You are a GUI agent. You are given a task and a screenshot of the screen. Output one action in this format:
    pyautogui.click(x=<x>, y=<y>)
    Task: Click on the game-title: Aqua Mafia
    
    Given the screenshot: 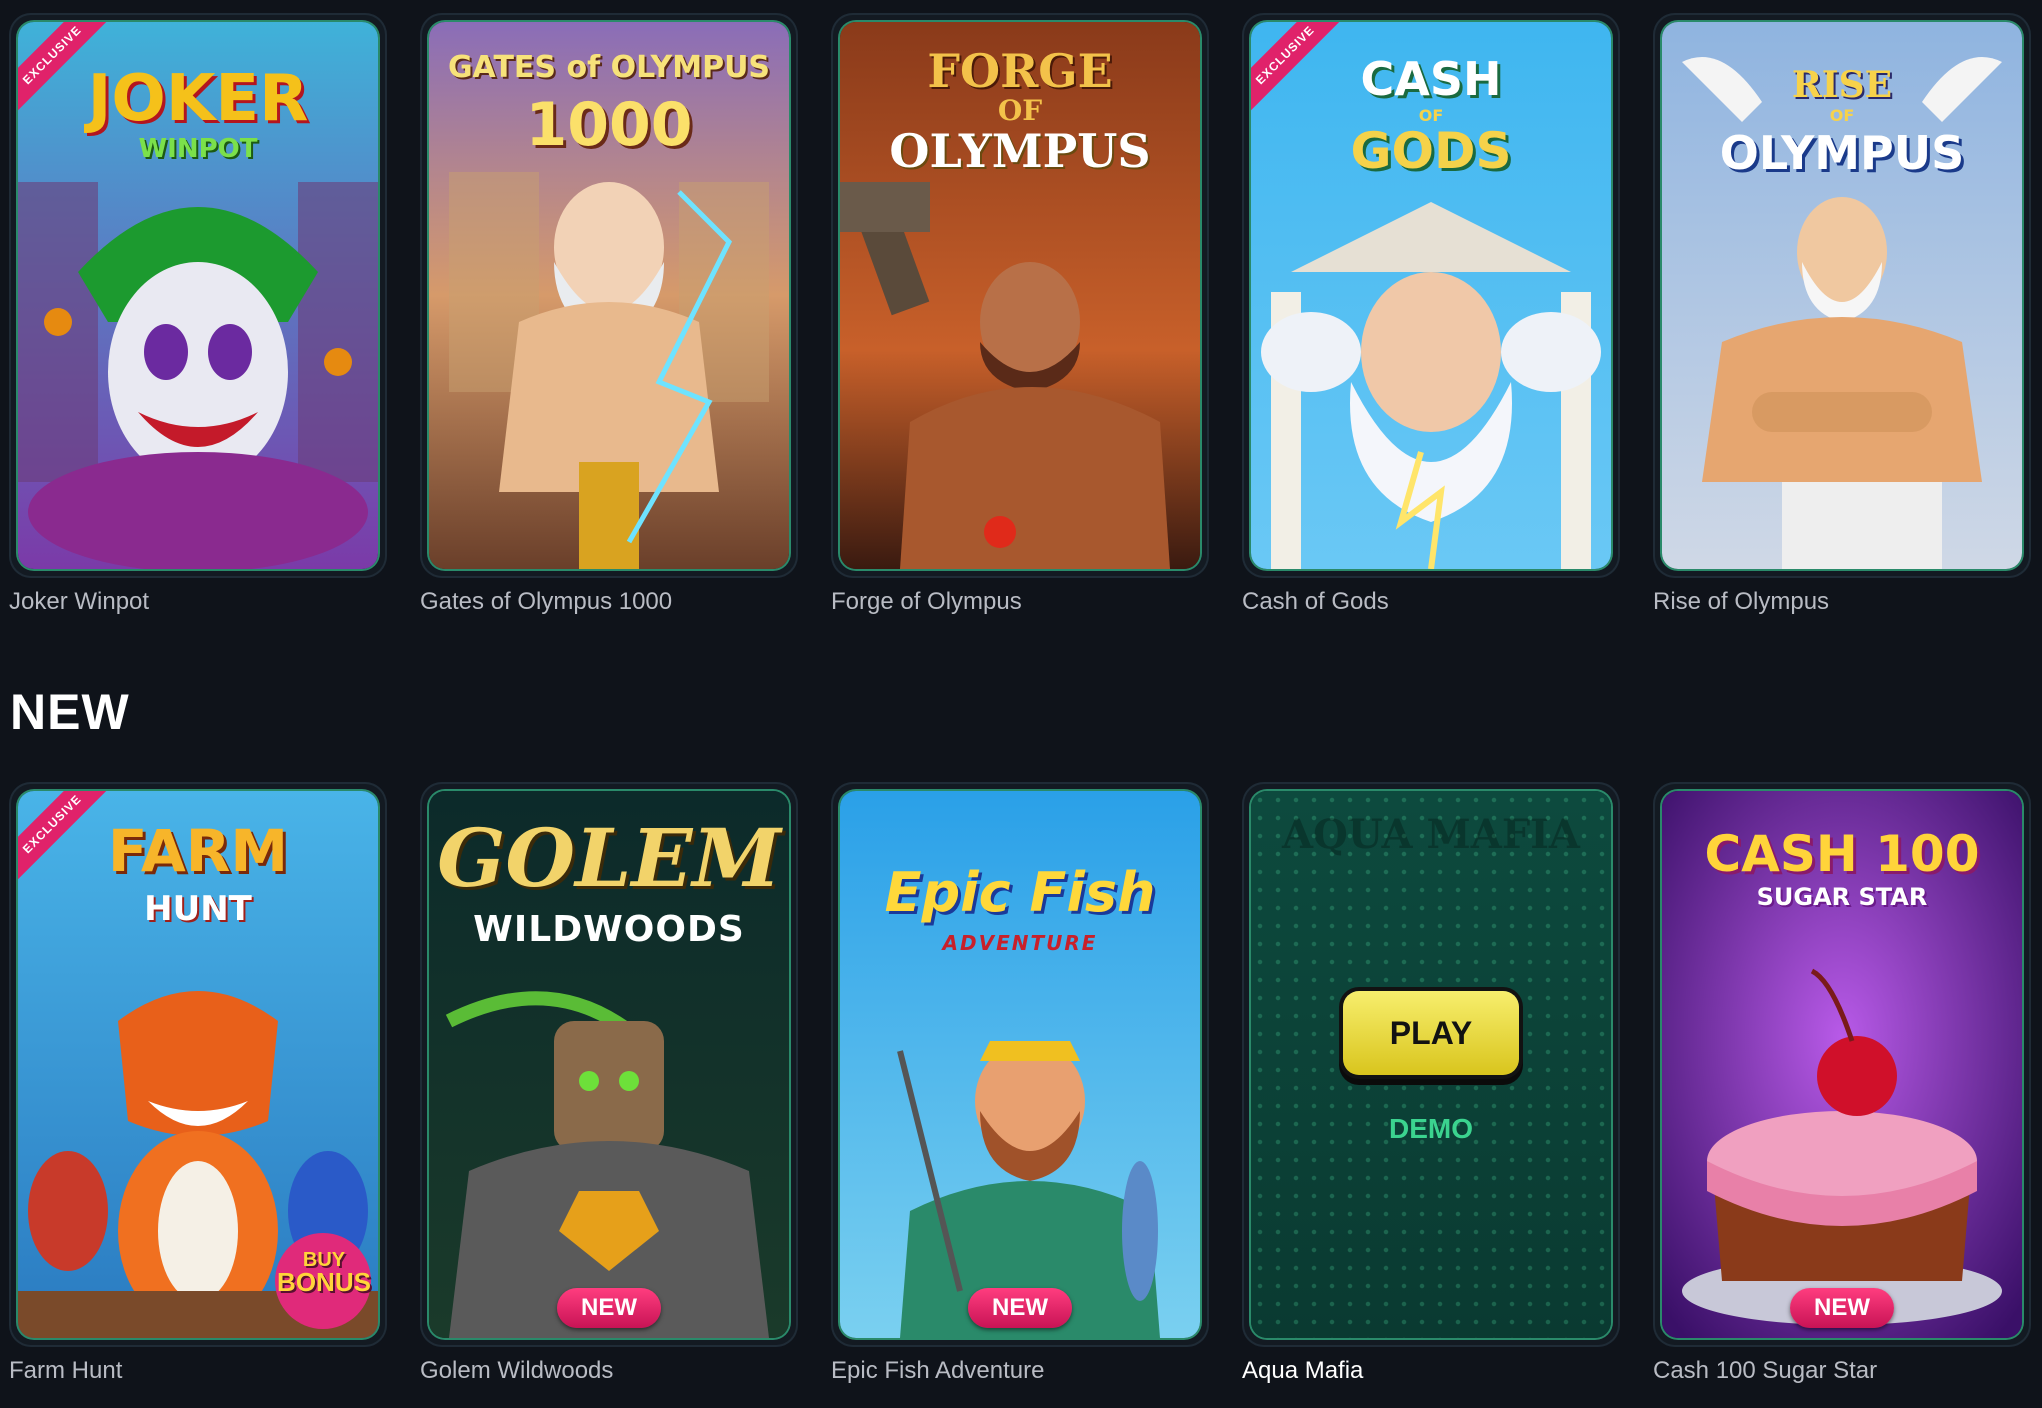 What is the action you would take?
    pyautogui.click(x=1302, y=1371)
    